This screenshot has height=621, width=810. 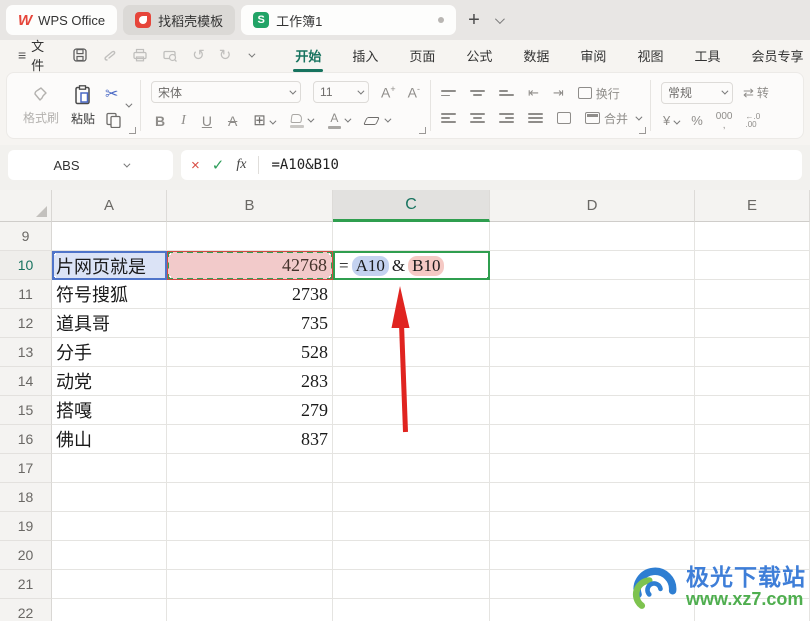 I want to click on font-color-button: A, so click(x=339, y=120).